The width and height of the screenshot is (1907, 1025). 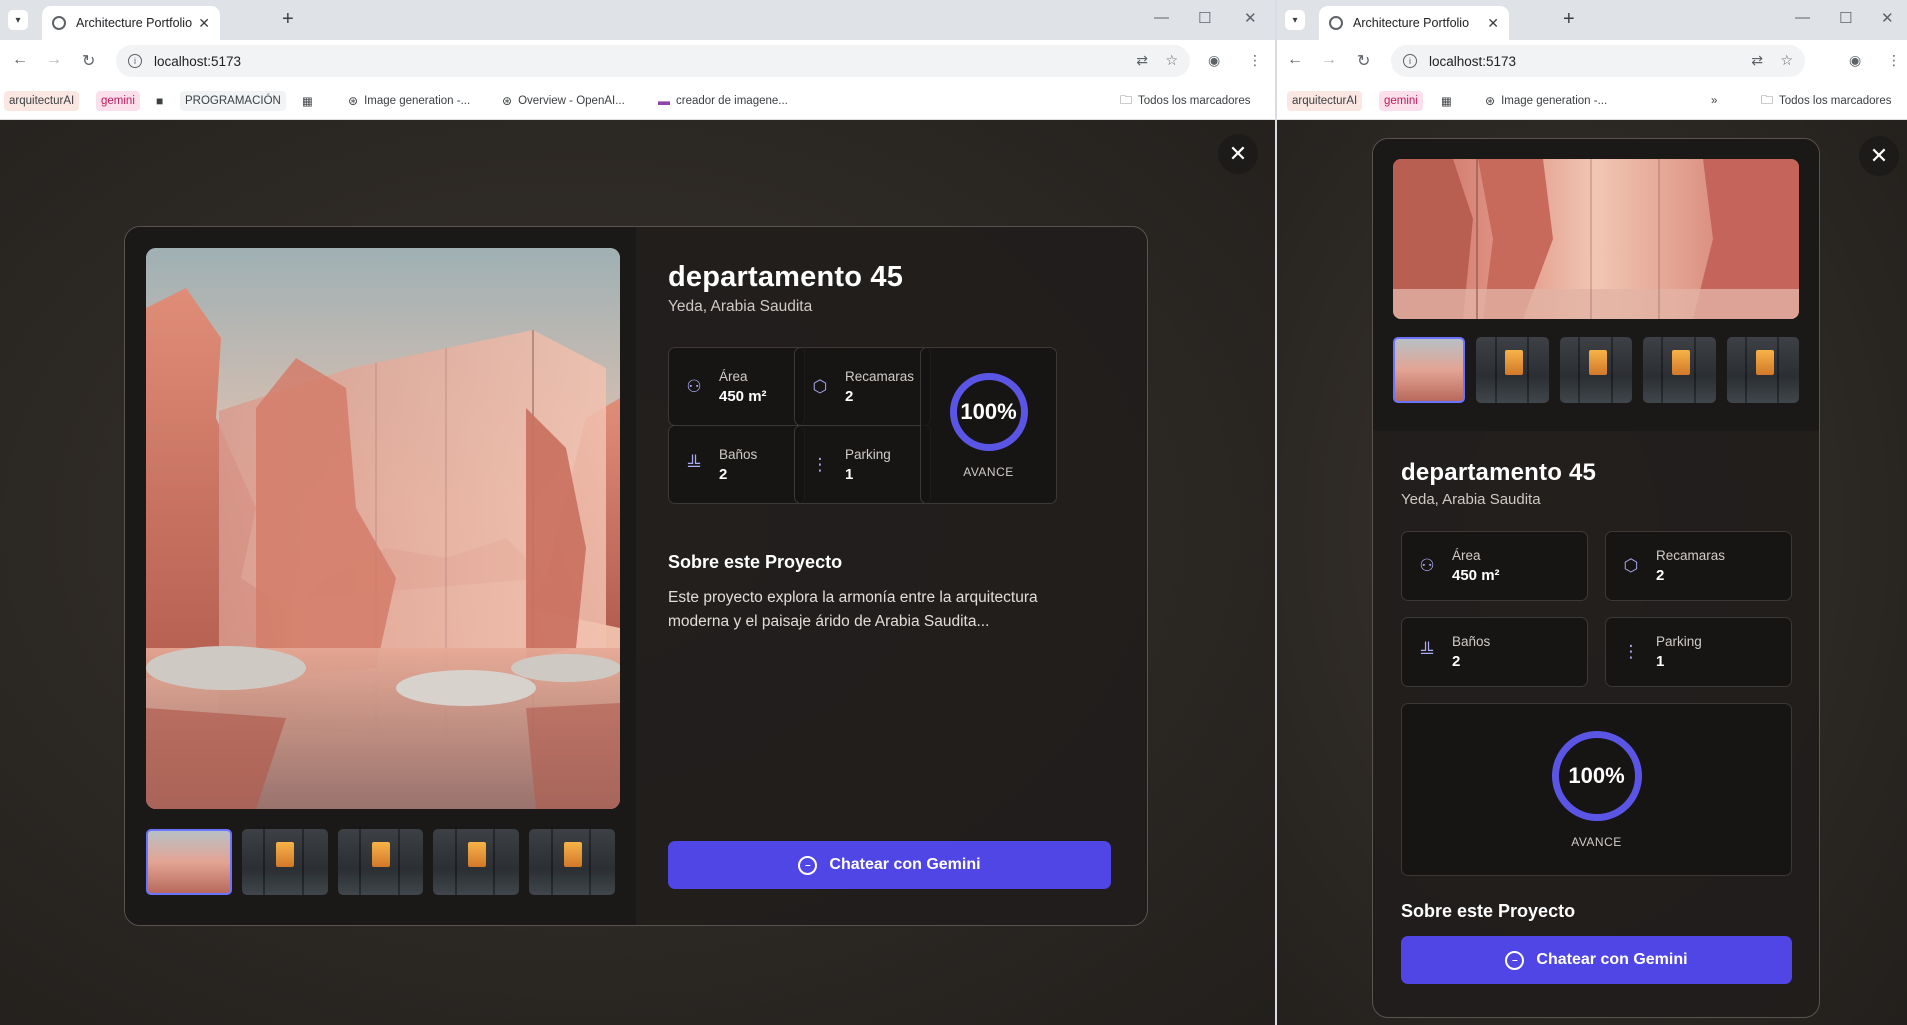 What do you see at coordinates (820, 464) in the screenshot?
I see `dots-vertical-icon: ⋮` at bounding box center [820, 464].